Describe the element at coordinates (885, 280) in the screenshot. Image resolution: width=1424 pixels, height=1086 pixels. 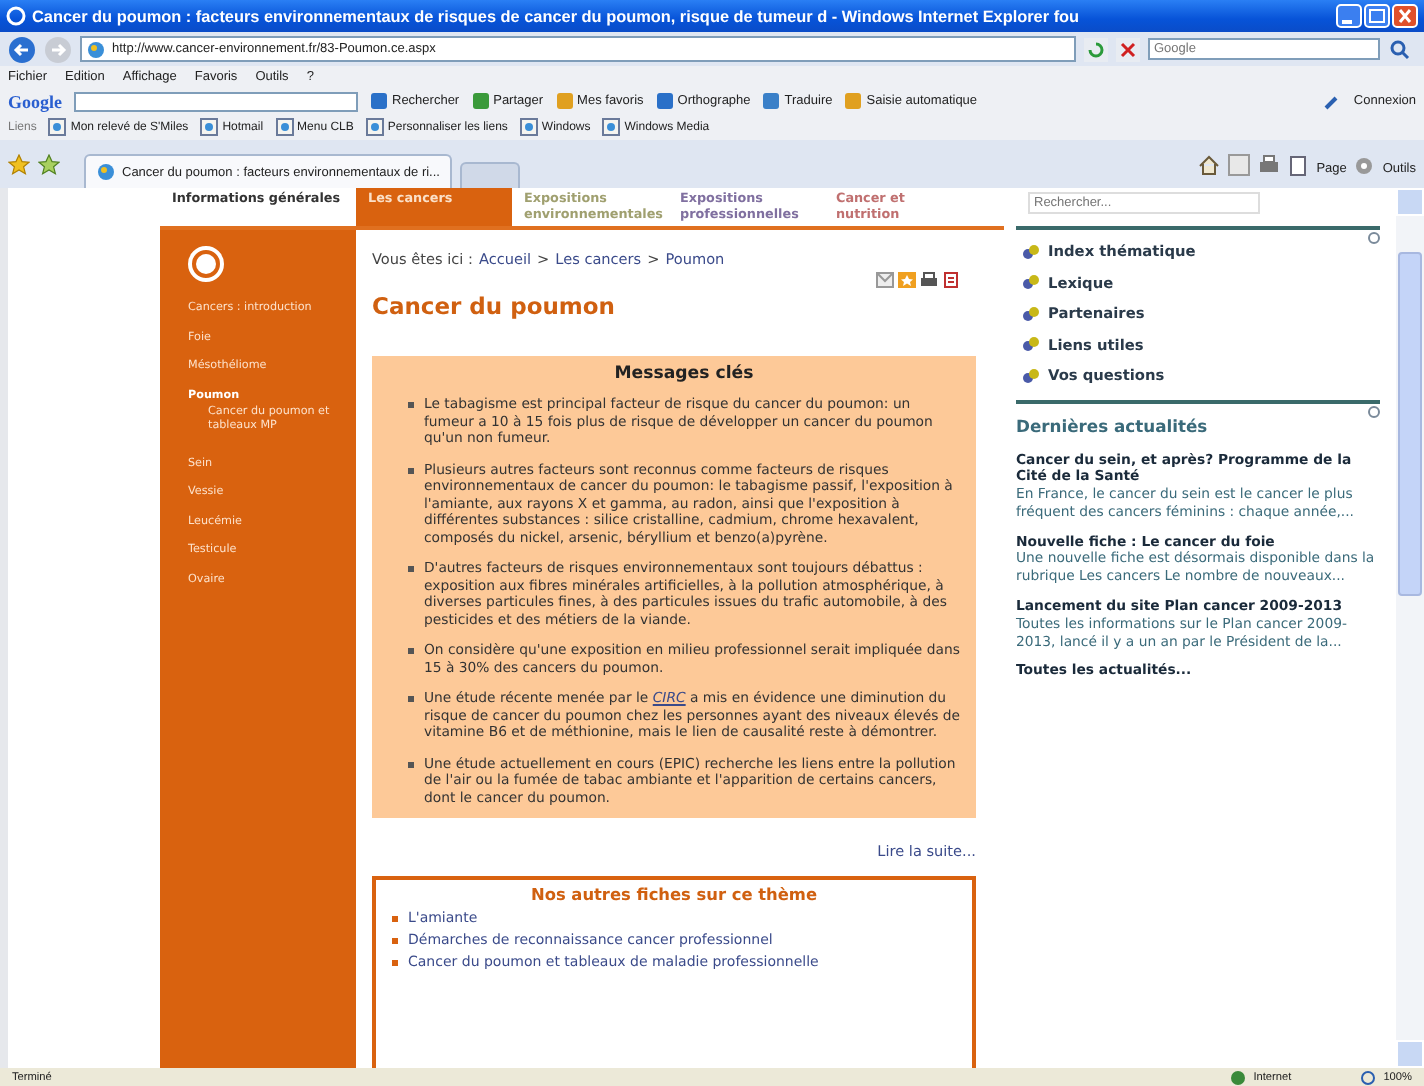
I see `envelope-icon` at that location.